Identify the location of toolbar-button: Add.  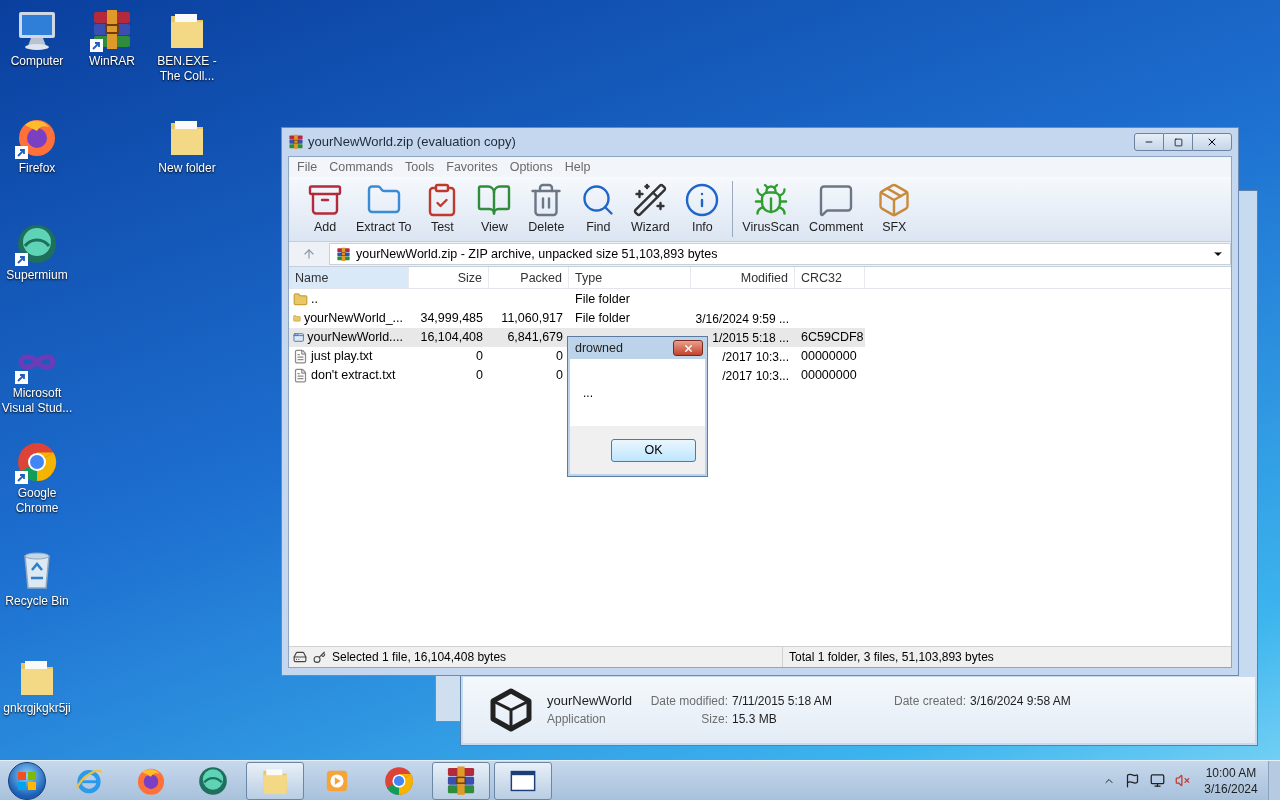
(325, 209).